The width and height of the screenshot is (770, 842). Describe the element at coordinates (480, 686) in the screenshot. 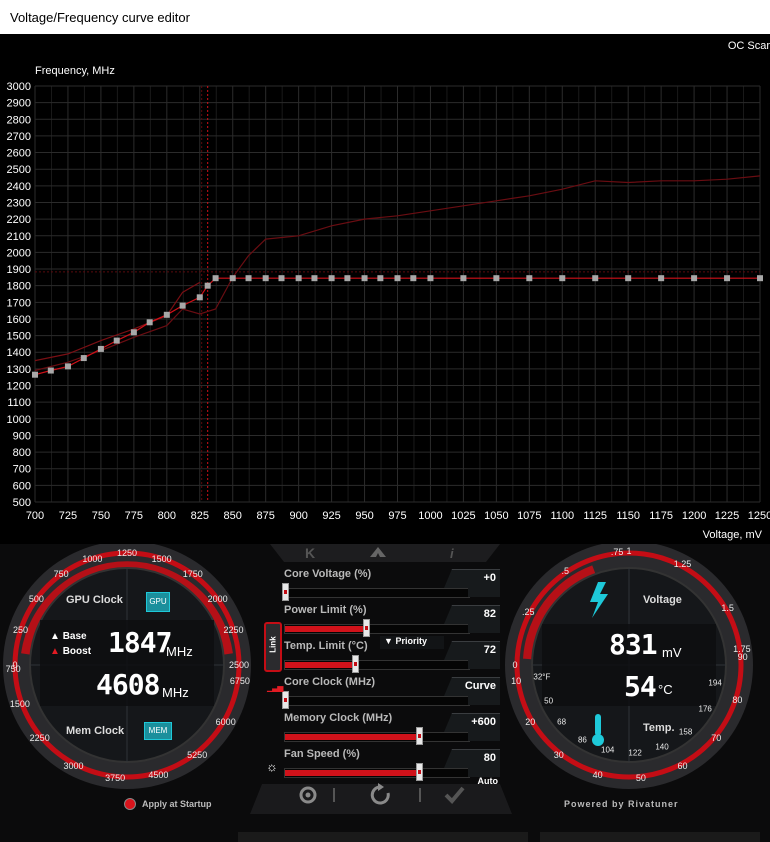

I see `core-clock-value: Curve` at that location.